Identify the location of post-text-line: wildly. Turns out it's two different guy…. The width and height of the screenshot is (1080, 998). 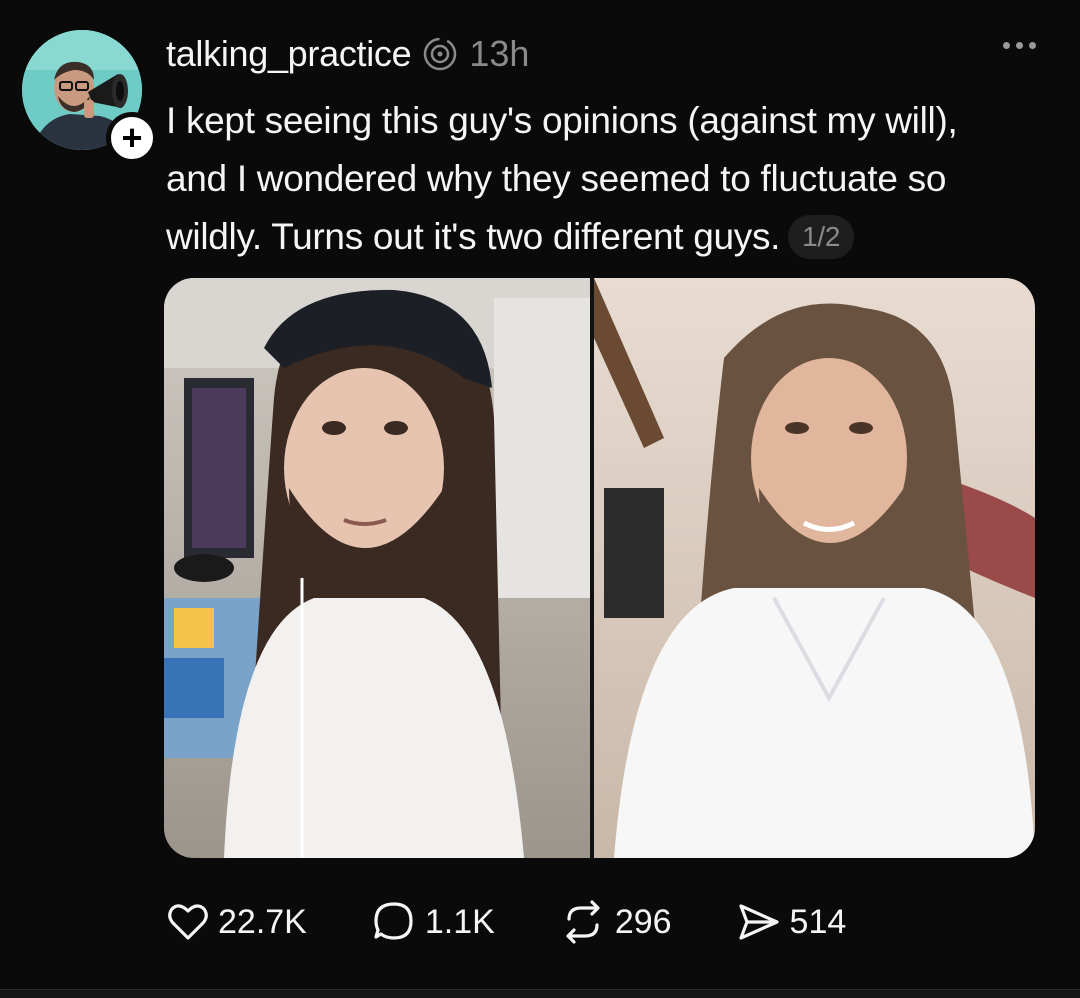
(473, 236).